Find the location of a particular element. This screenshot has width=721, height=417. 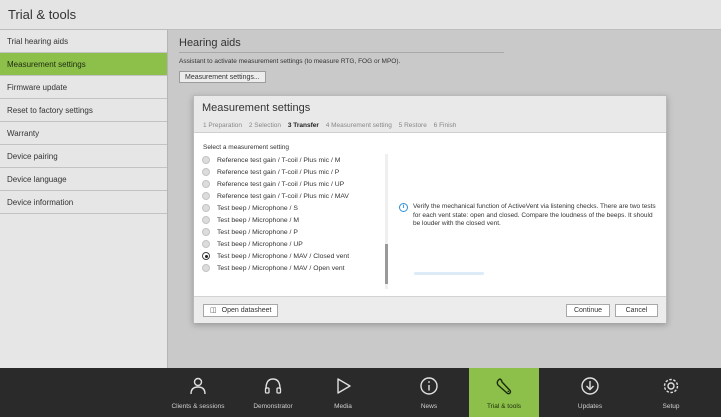

section-heading: Hearing aids is located at coordinates (210, 43).